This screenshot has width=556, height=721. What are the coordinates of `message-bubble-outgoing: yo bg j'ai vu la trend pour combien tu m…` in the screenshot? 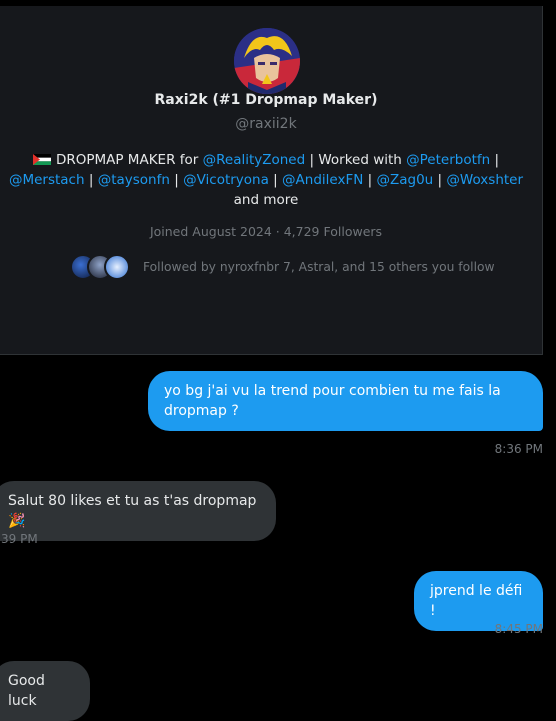 It's located at (345, 401).